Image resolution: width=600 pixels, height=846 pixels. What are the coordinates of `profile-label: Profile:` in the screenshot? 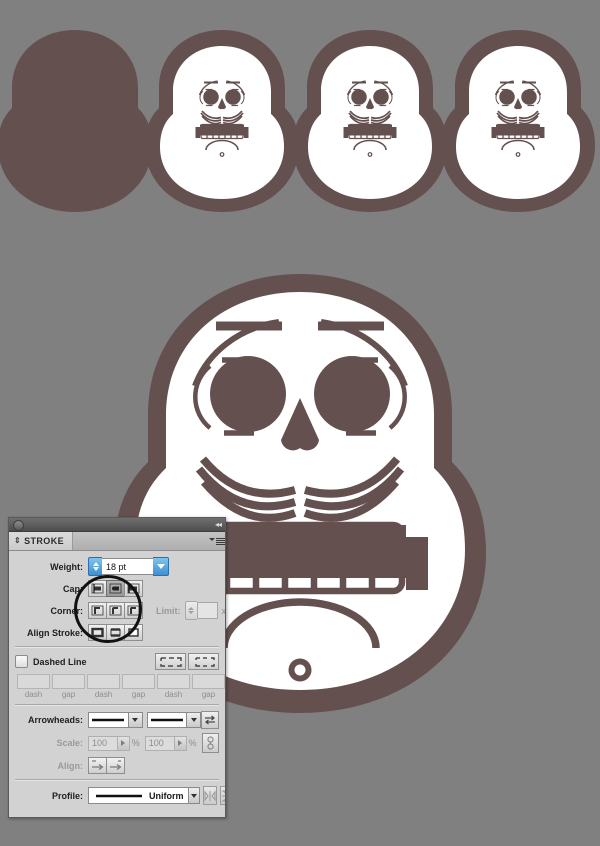 It's located at (67, 795).